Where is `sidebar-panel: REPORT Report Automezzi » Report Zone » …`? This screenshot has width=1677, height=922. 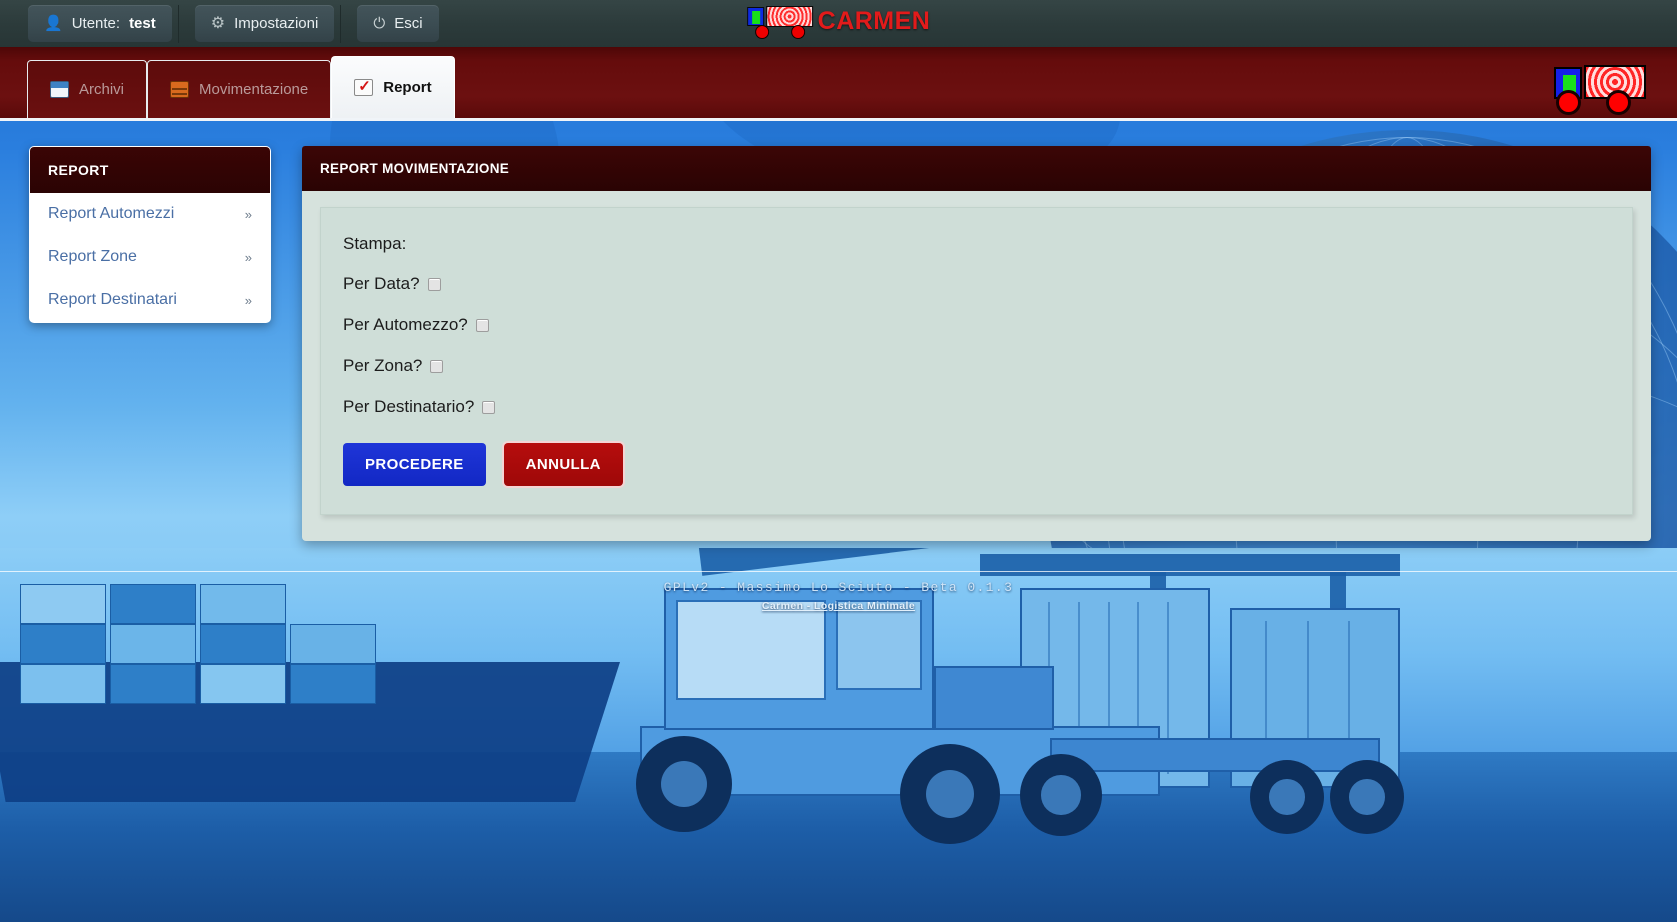 sidebar-panel: REPORT Report Automezzi » Report Zone » … is located at coordinates (150, 234).